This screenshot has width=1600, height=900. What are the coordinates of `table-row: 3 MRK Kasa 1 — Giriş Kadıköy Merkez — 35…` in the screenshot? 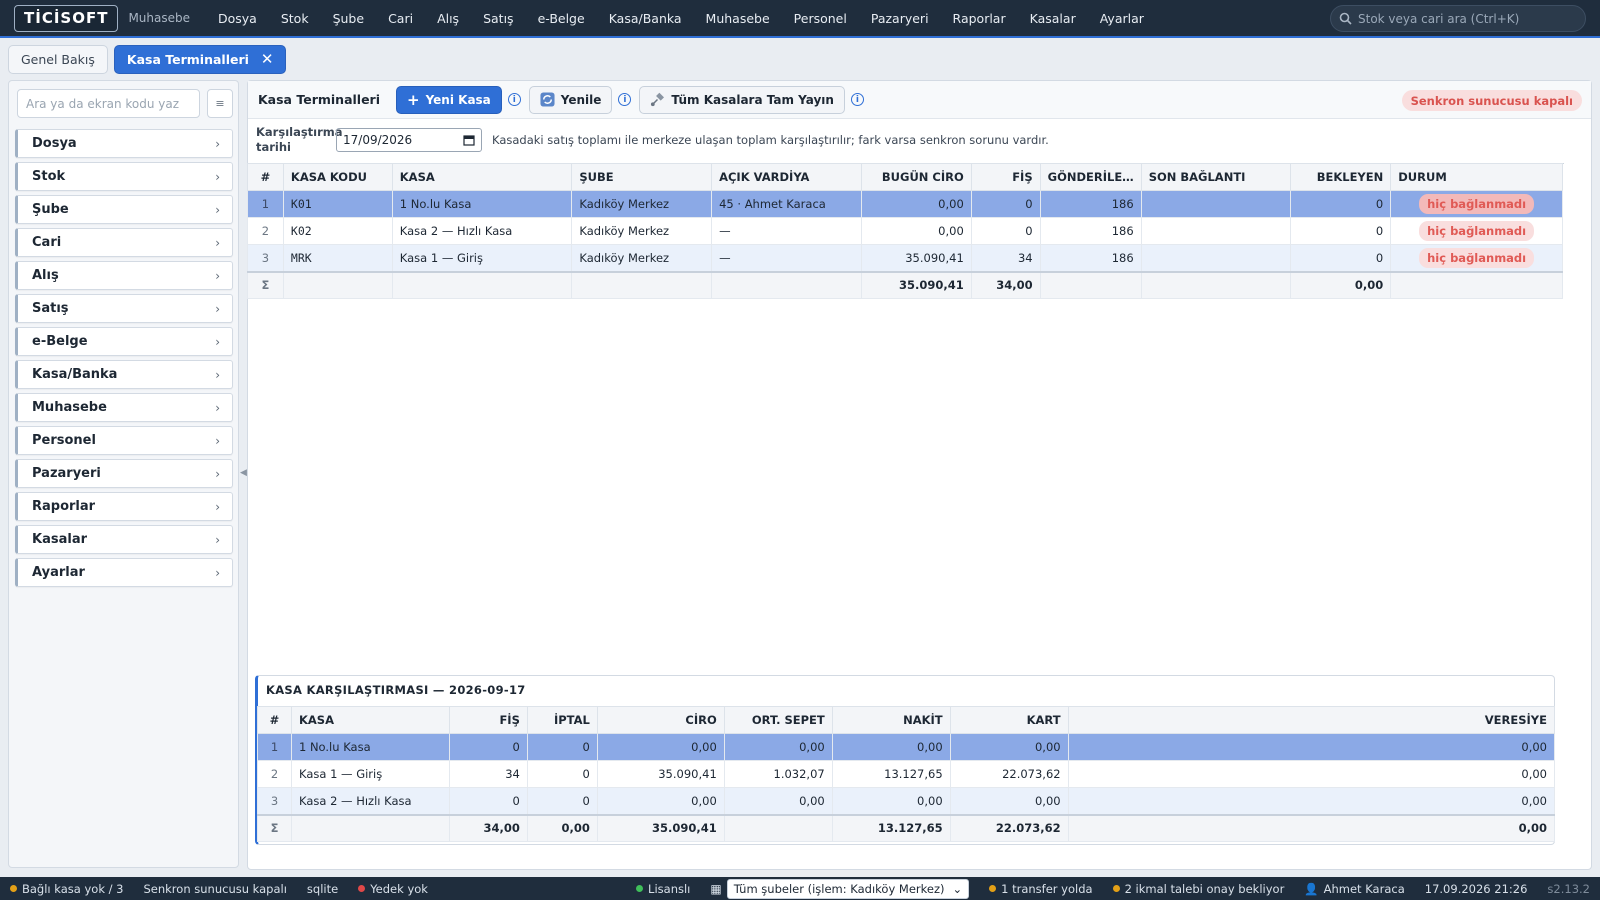 It's located at (905, 258).